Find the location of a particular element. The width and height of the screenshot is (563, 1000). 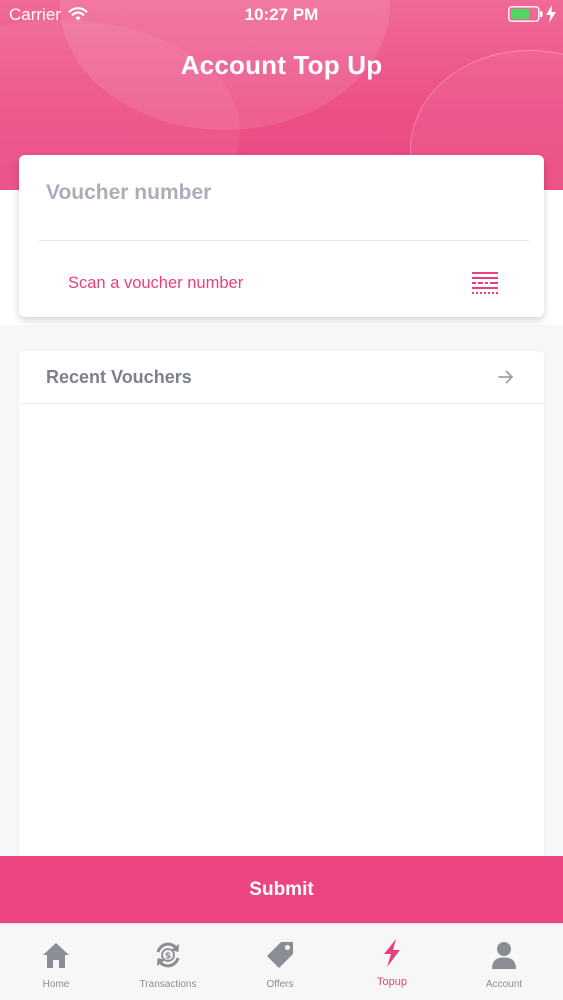

arrow-right-icon is located at coordinates (506, 377).